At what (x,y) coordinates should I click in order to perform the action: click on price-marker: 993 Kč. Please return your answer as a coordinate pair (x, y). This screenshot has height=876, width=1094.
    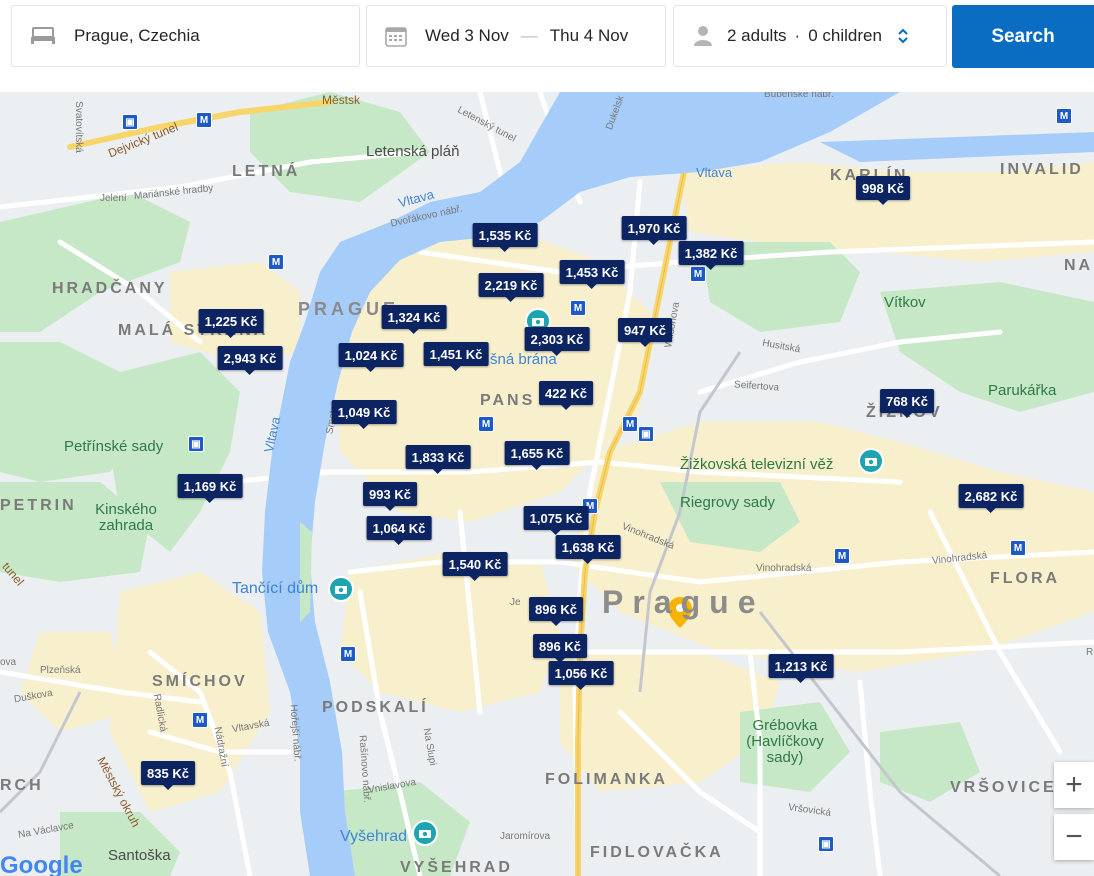
    Looking at the image, I should click on (390, 496).